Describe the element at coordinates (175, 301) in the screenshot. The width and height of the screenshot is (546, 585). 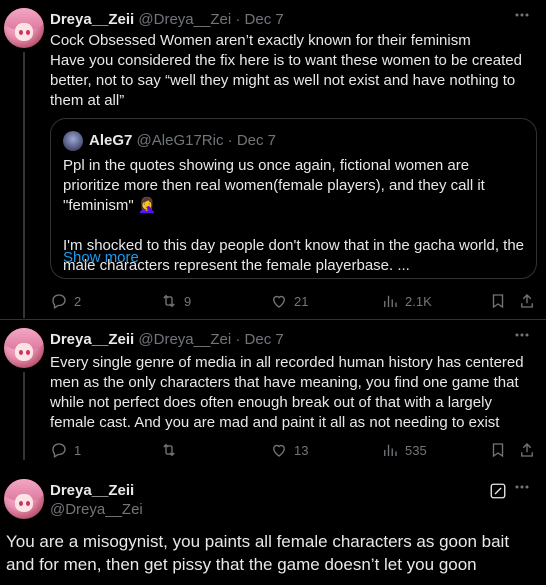
I see `repost-button: 9` at that location.